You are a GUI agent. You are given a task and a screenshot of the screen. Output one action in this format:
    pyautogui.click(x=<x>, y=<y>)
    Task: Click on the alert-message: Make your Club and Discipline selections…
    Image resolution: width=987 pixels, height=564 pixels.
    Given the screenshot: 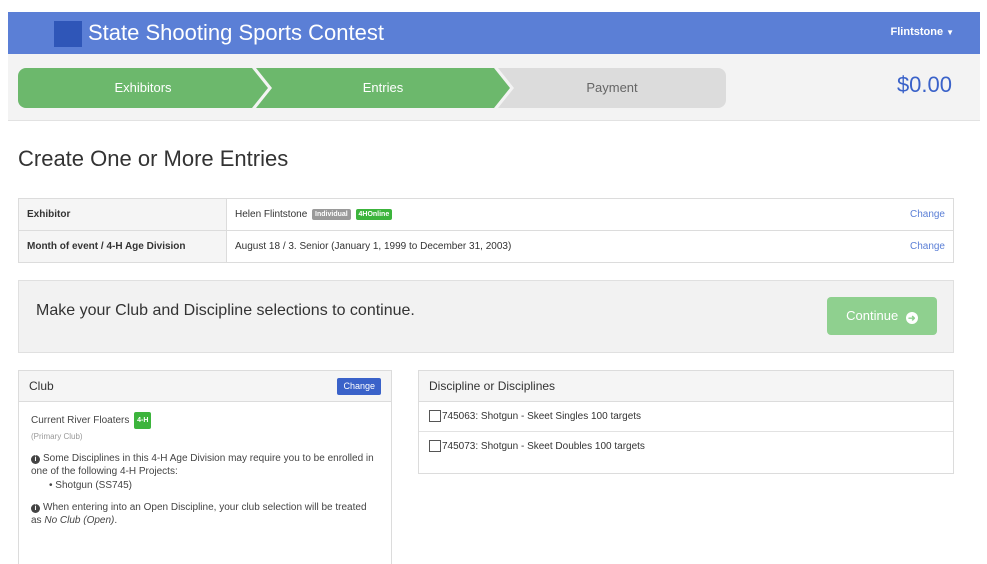 What is the action you would take?
    pyautogui.click(x=225, y=310)
    